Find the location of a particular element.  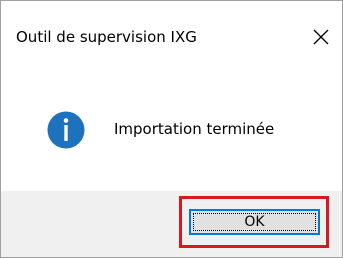

dialog-message: Importation terminée is located at coordinates (194, 129).